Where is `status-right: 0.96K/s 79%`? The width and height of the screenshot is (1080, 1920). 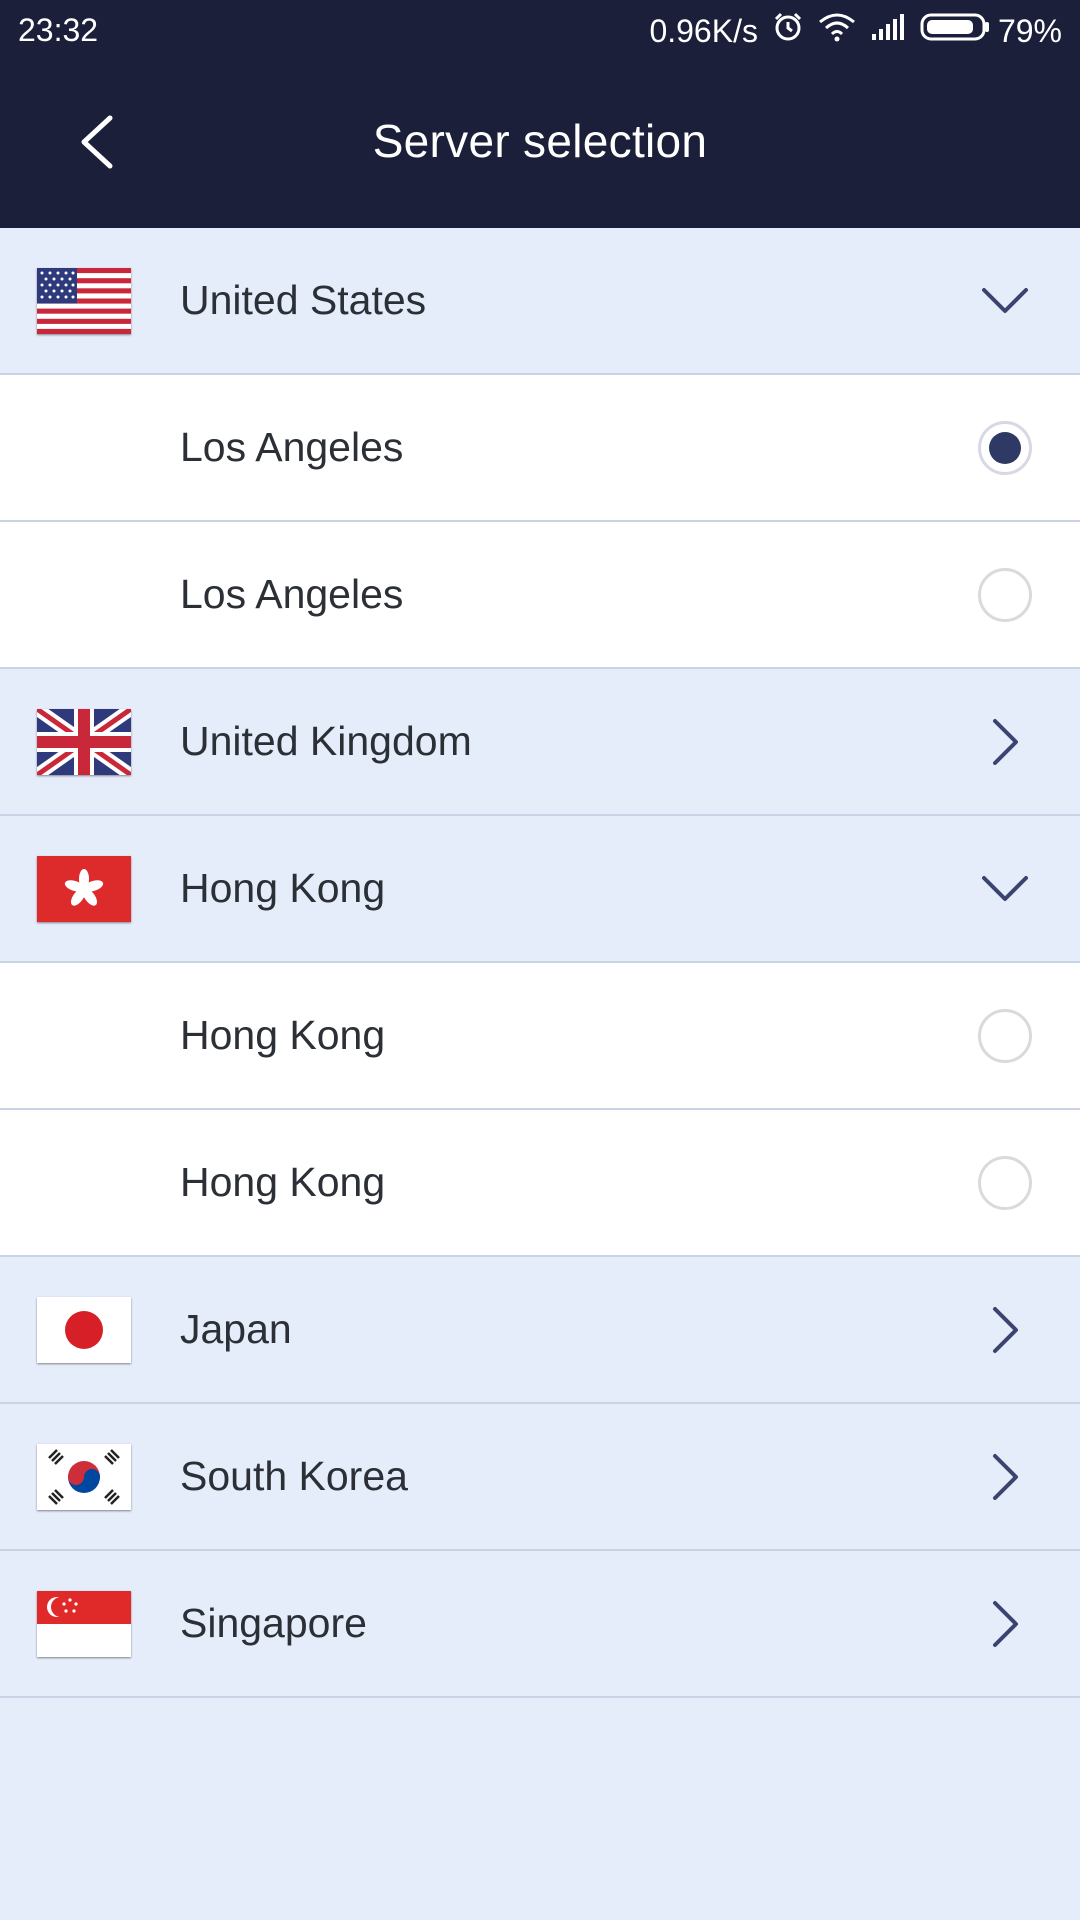
status-right: 0.96K/s 79% is located at coordinates (855, 31).